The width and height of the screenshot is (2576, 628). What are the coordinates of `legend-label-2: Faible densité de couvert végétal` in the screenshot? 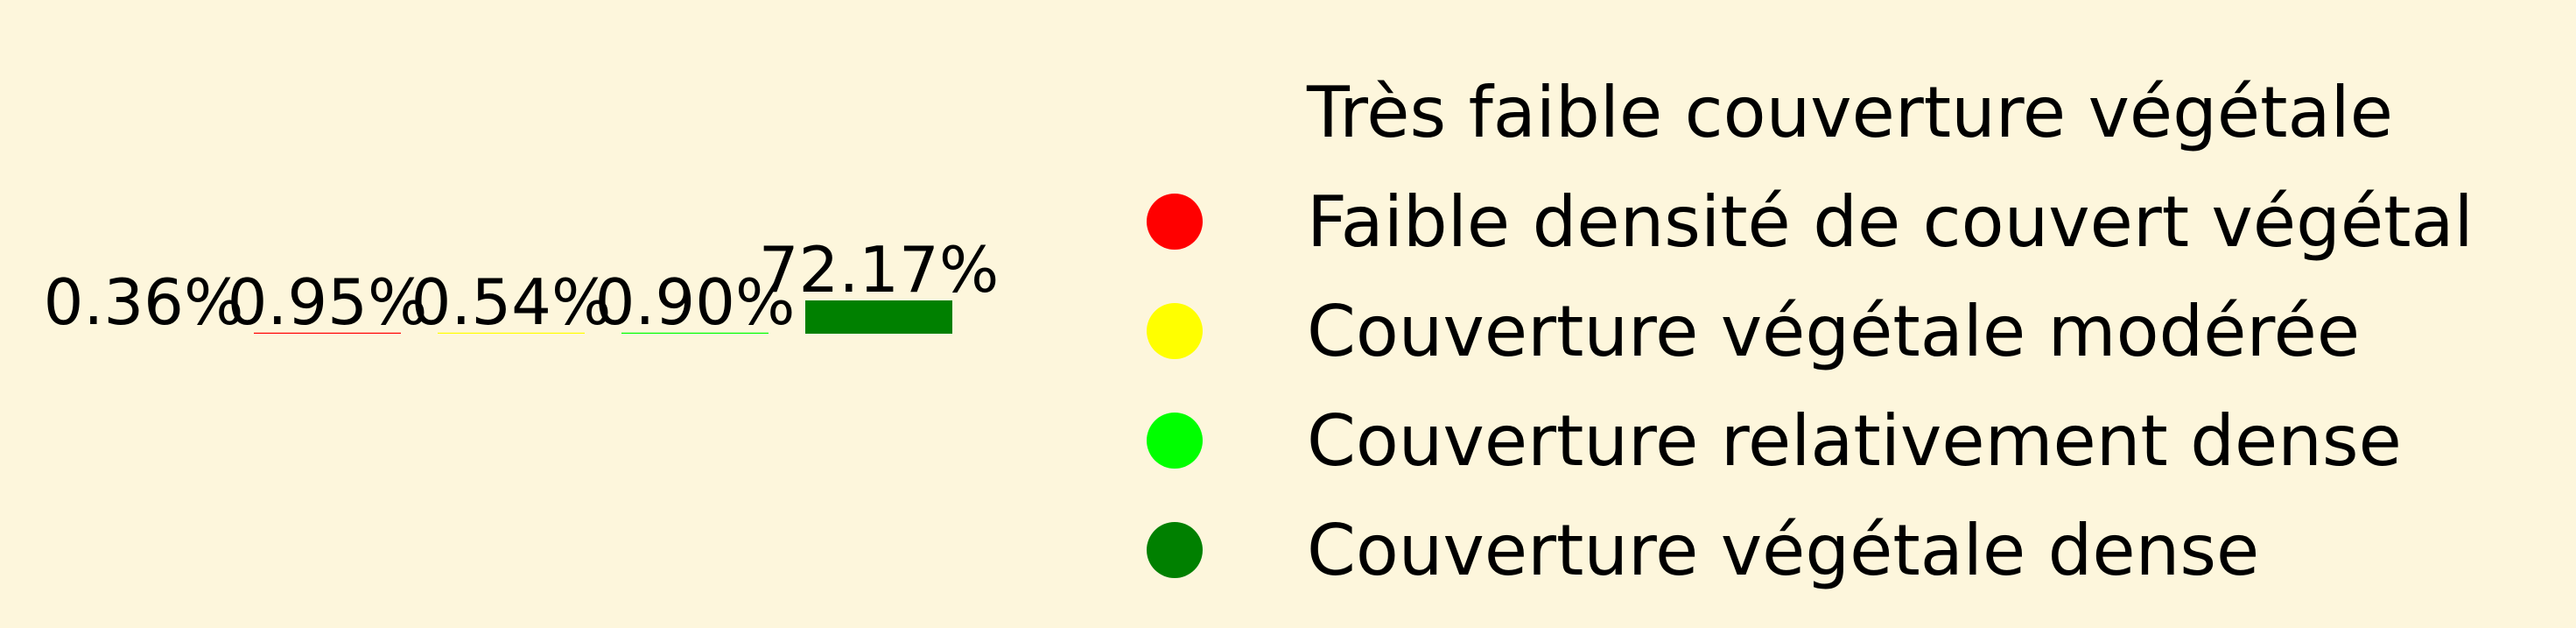 It's located at (1891, 222).